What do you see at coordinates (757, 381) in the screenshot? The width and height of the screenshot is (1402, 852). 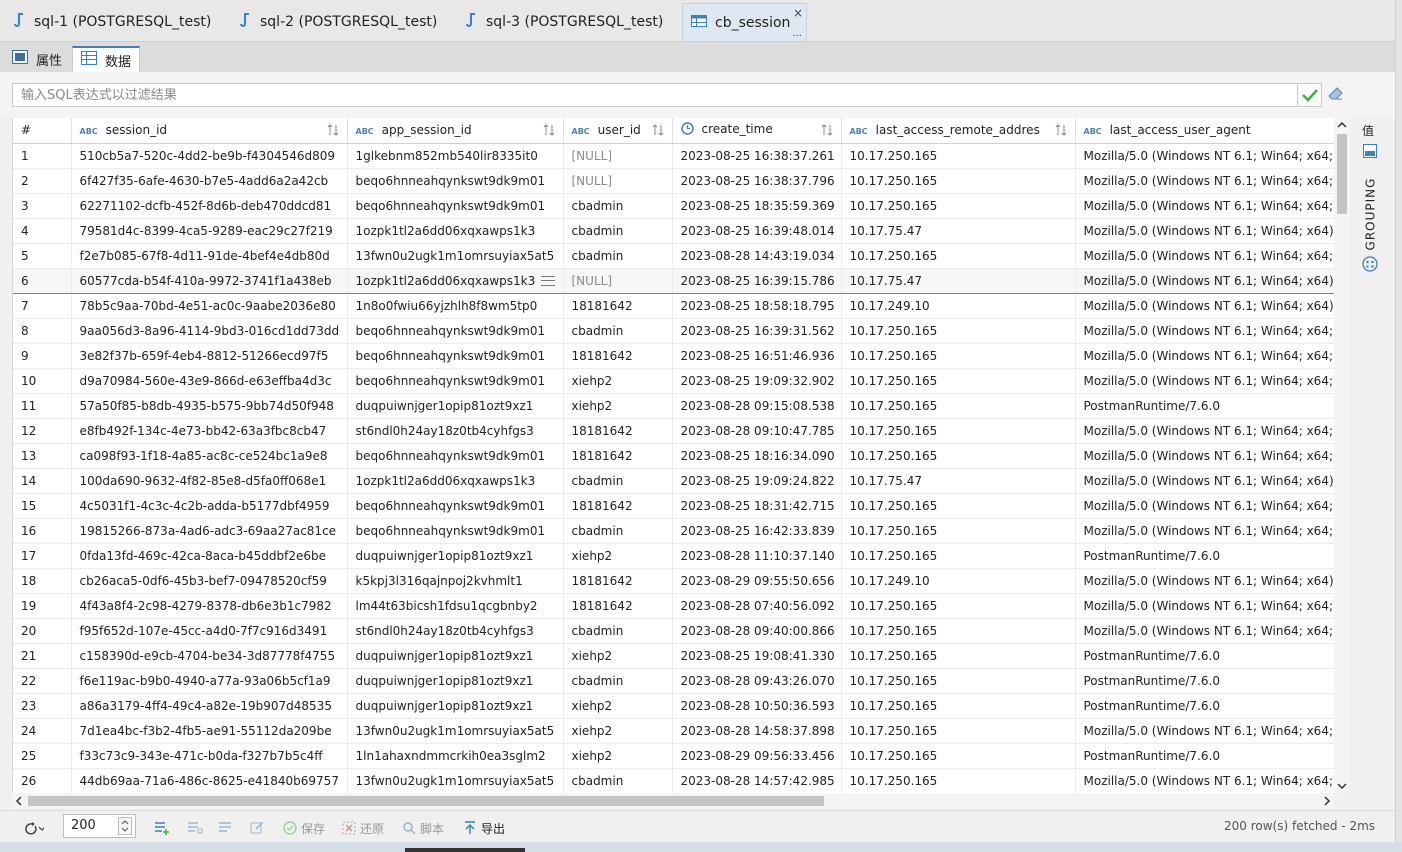 I see `create-time-cell: 2023-08-25 19:09:32.902` at bounding box center [757, 381].